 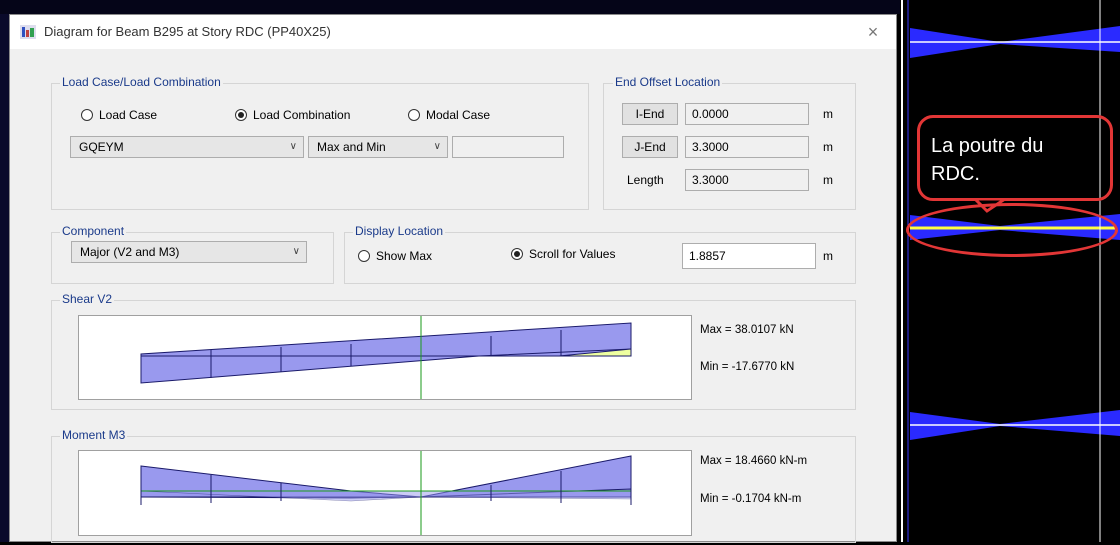 What do you see at coordinates (987, 146) in the screenshot?
I see `annotation-line1: La poutre du` at bounding box center [987, 146].